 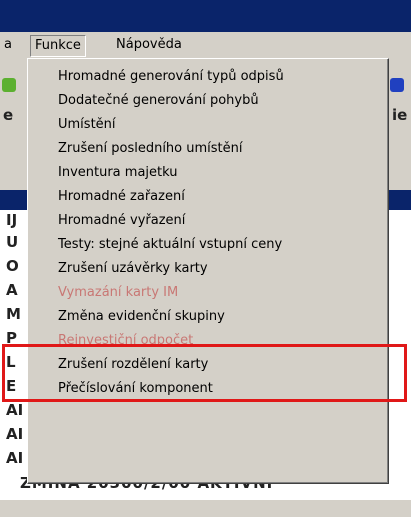 What do you see at coordinates (170, 245) in the screenshot?
I see `menu-item-tests-same-prices: Testy: stejné aktuální vstupní ceny` at bounding box center [170, 245].